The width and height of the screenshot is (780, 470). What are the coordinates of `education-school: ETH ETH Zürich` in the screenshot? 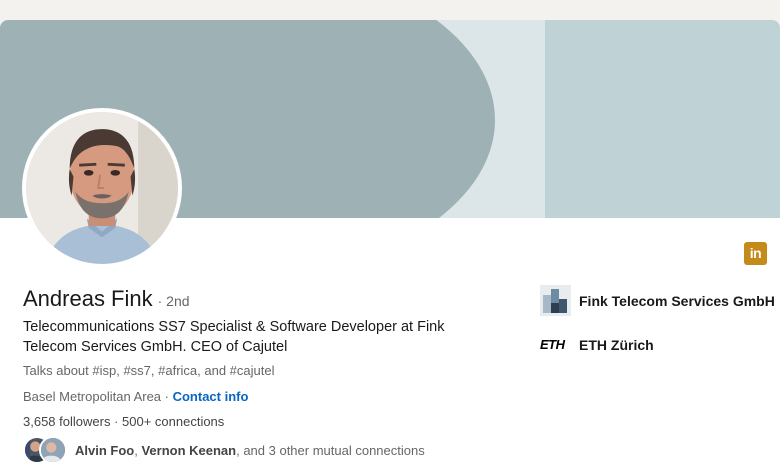 It's located at (597, 344).